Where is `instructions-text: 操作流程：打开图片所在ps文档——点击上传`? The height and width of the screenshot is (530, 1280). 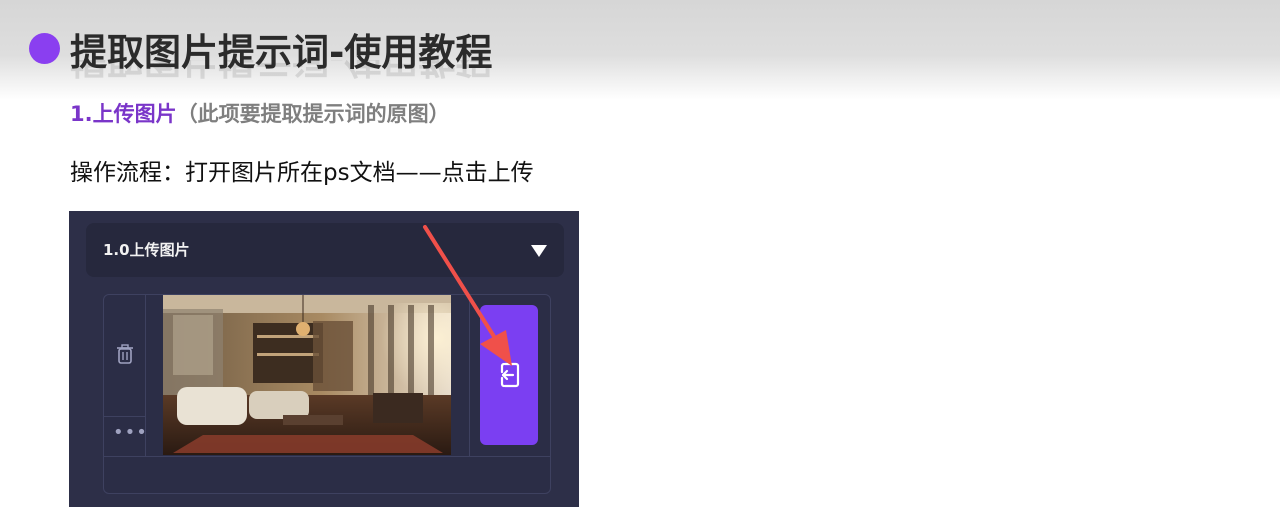 instructions-text: 操作流程：打开图片所在ps文档——点击上传 is located at coordinates (302, 173).